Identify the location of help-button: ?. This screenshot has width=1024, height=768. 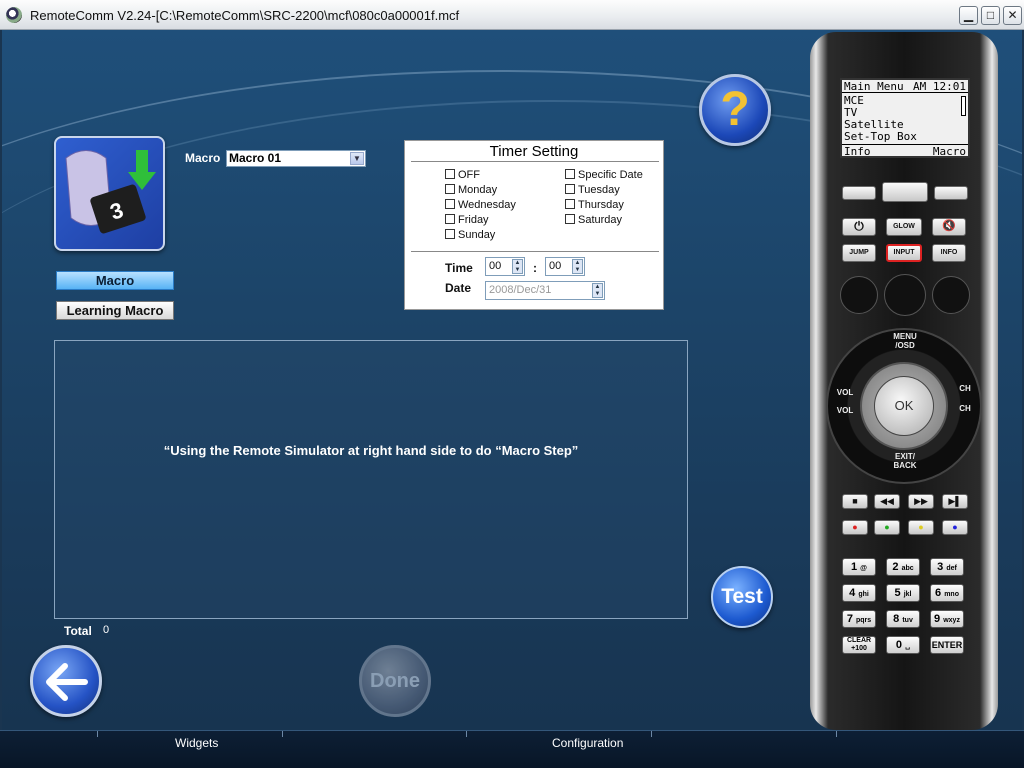
(735, 110).